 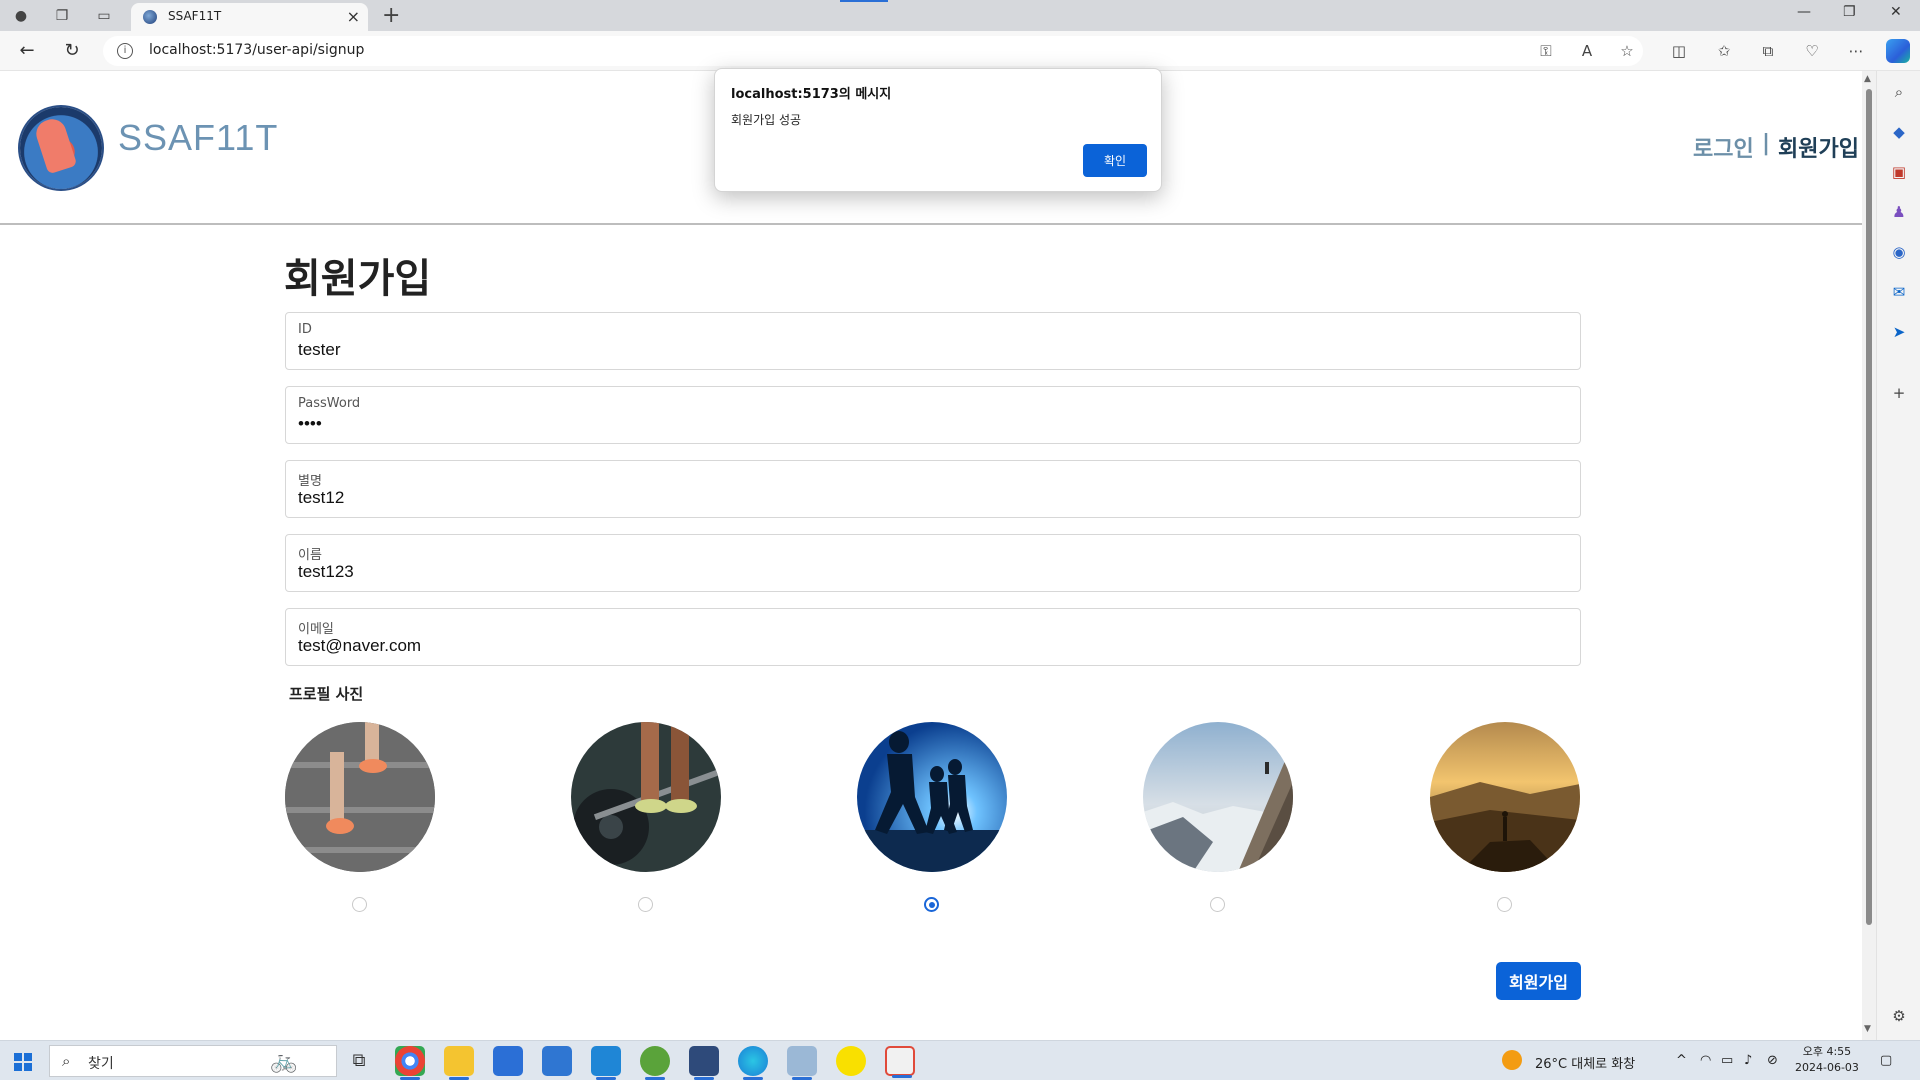 What do you see at coordinates (459, 1063) in the screenshot?
I see `file-explorer-icon` at bounding box center [459, 1063].